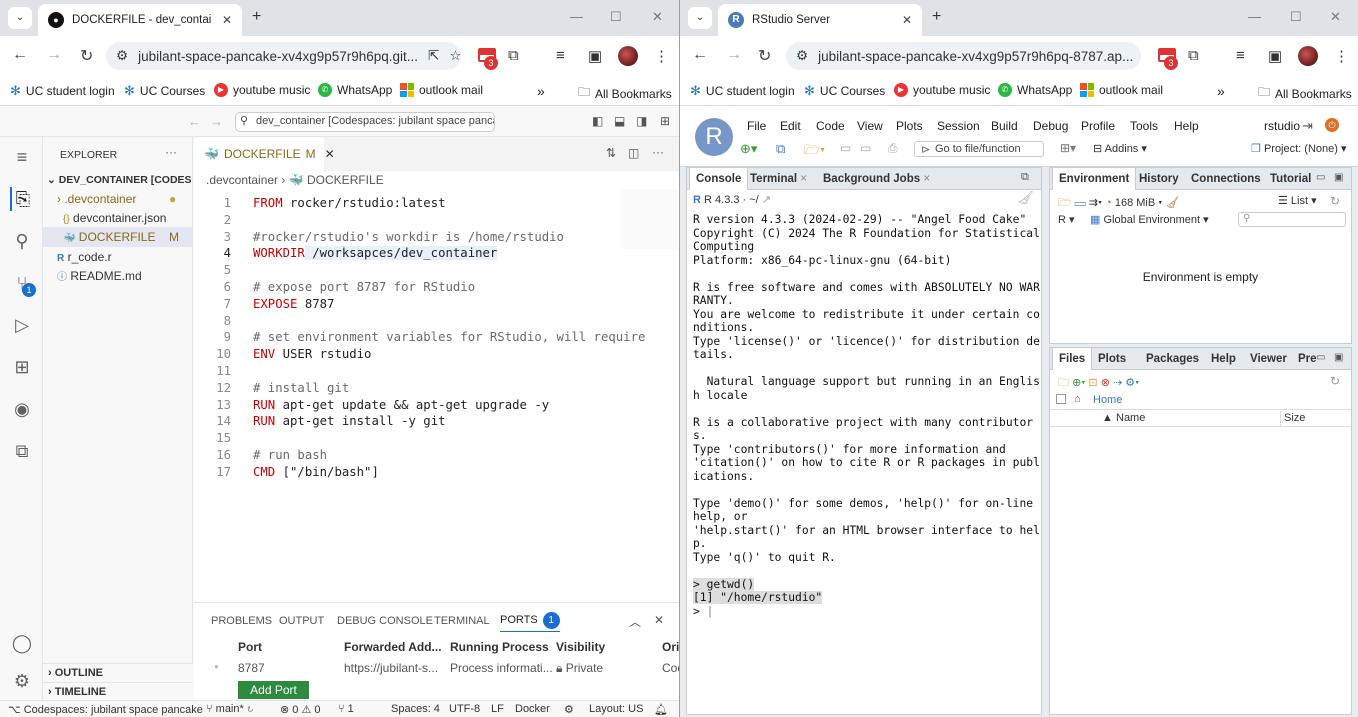 This screenshot has width=1358, height=717. I want to click on github-icon: ◉, so click(22, 409).